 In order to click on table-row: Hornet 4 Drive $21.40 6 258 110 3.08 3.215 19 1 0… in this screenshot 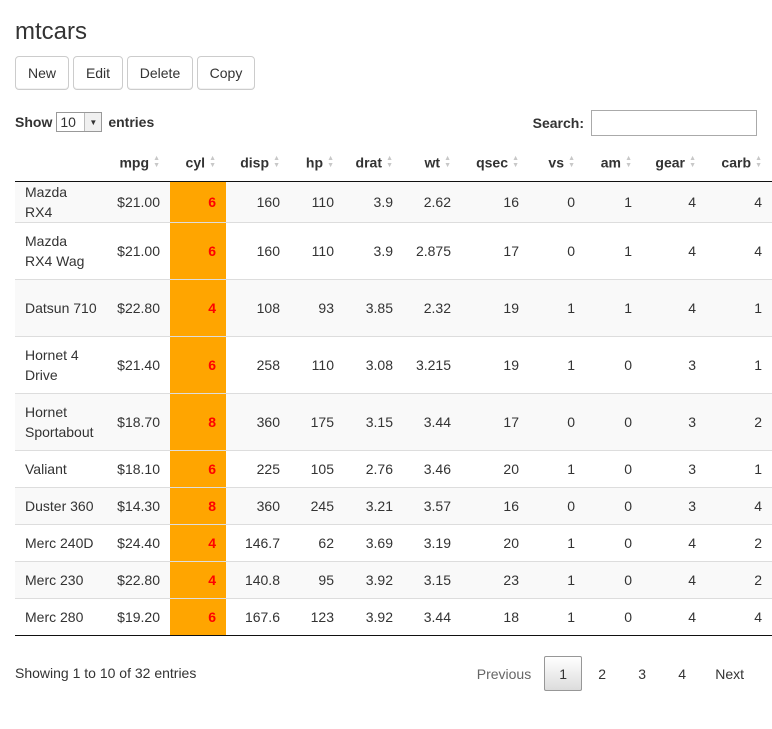, I will do `click(393, 364)`.